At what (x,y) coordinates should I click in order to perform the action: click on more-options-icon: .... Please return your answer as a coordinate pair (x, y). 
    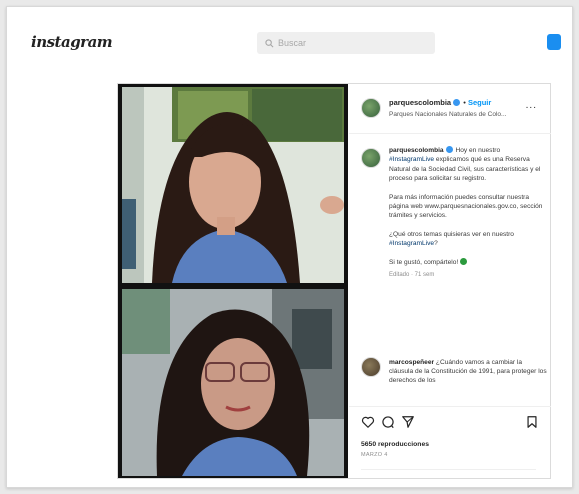
    Looking at the image, I should click on (531, 105).